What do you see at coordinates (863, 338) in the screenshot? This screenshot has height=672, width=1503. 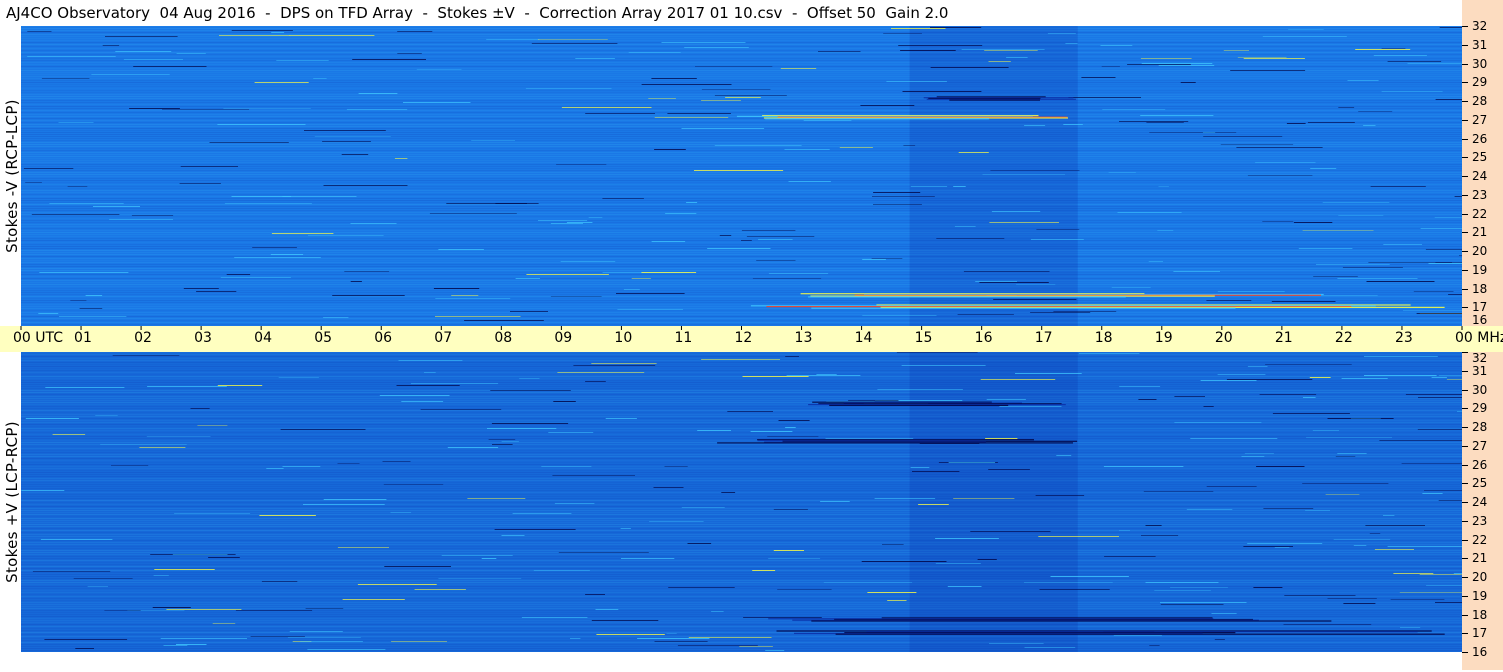 I see `time-tick-label: 14` at bounding box center [863, 338].